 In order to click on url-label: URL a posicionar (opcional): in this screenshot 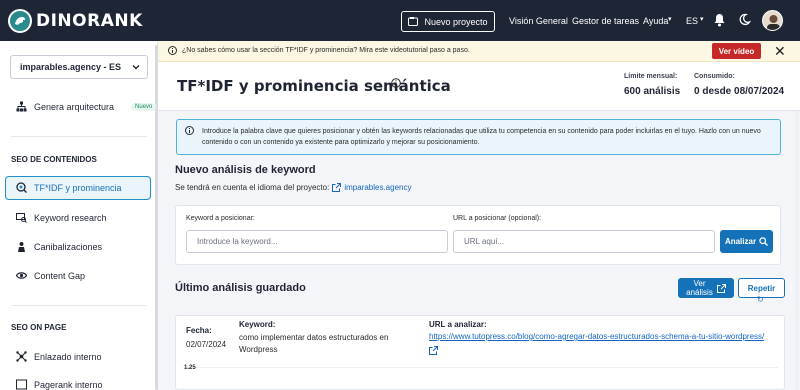, I will do `click(497, 218)`.